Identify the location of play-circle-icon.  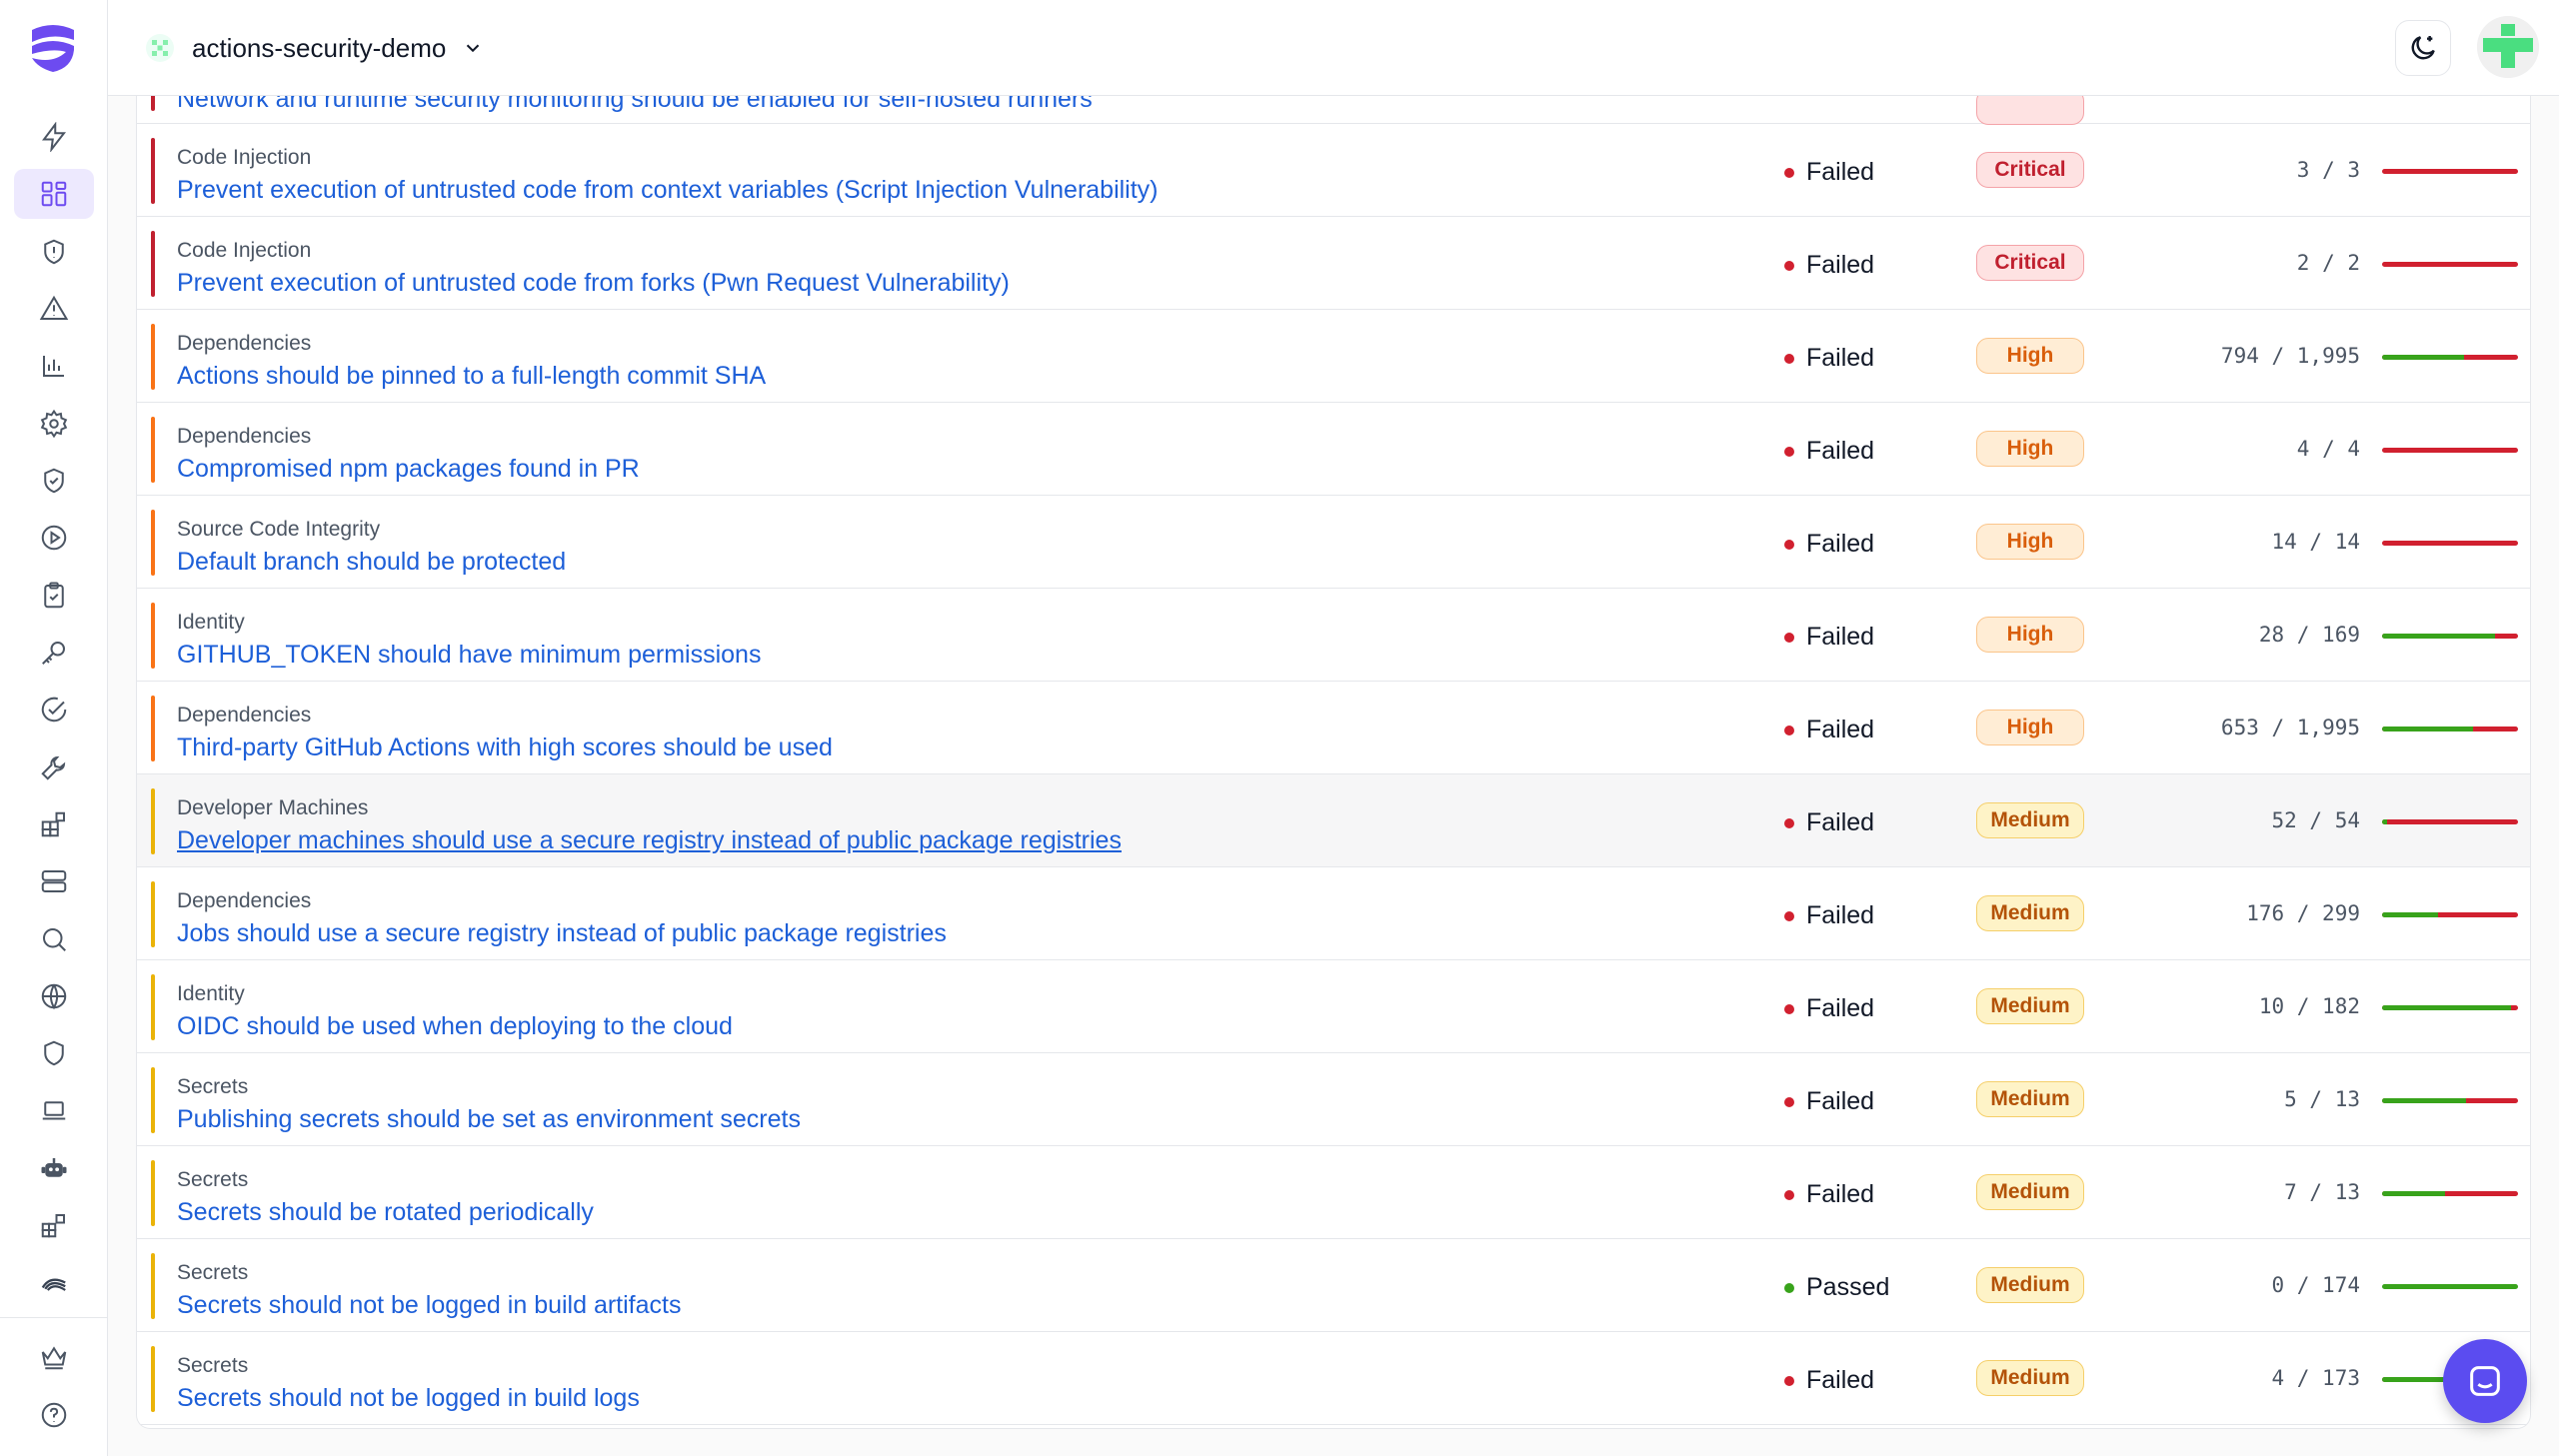
(54, 538).